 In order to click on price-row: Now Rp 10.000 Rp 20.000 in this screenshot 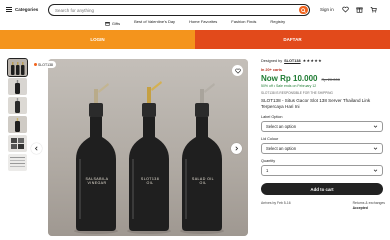, I will do `click(323, 78)`.